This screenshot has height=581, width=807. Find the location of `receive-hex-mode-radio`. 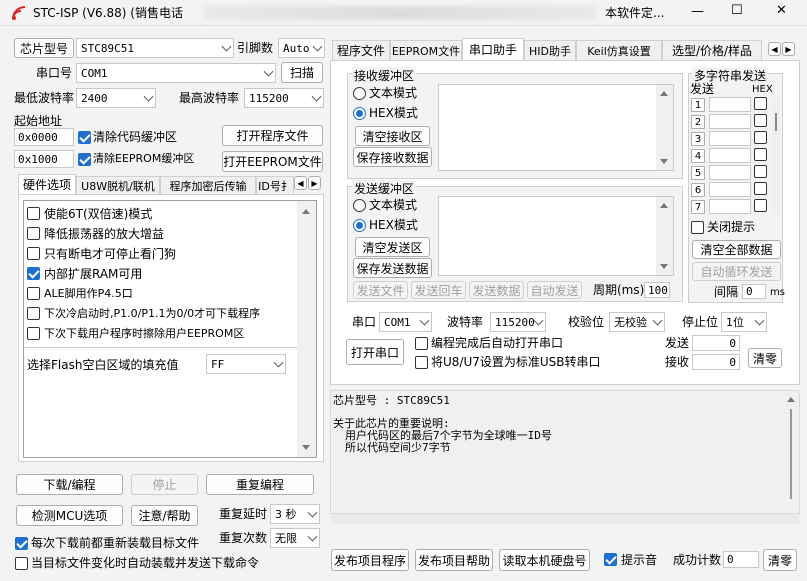

receive-hex-mode-radio is located at coordinates (359, 113).